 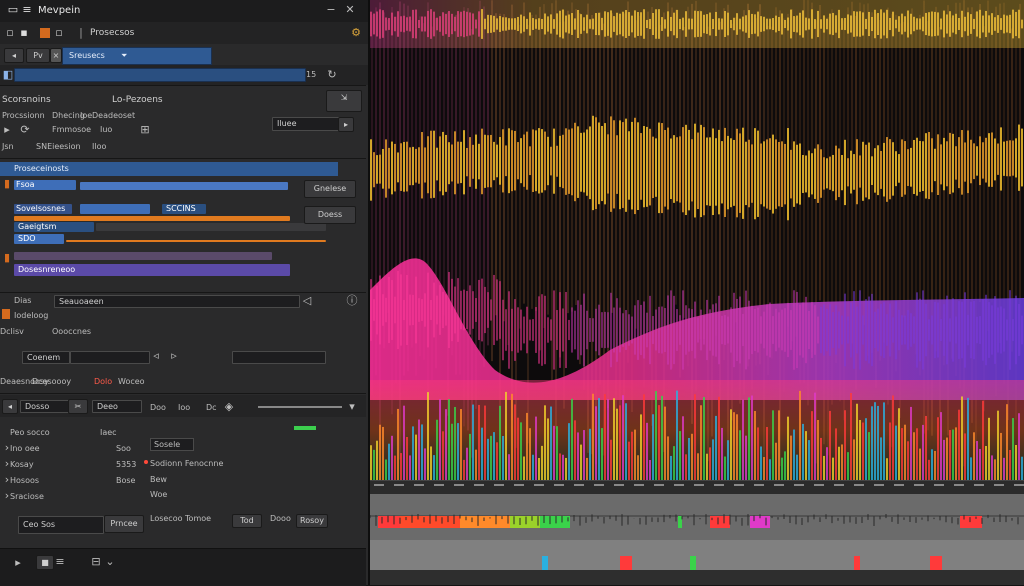 I want to click on row2-left-b: Iodeloog, so click(x=31, y=315).